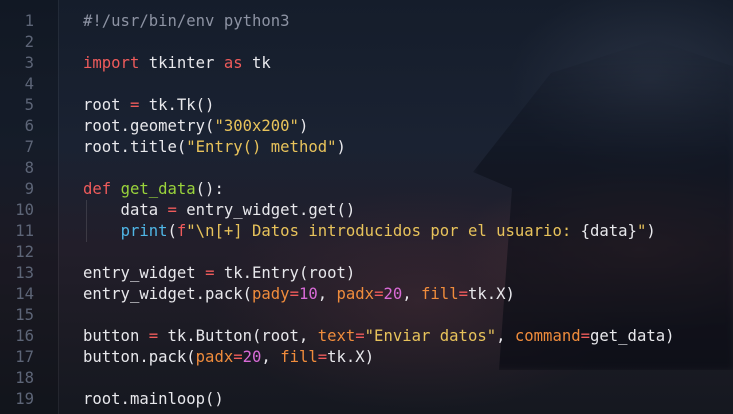  I want to click on code-token: entry_widget.get(), so click(266, 210).